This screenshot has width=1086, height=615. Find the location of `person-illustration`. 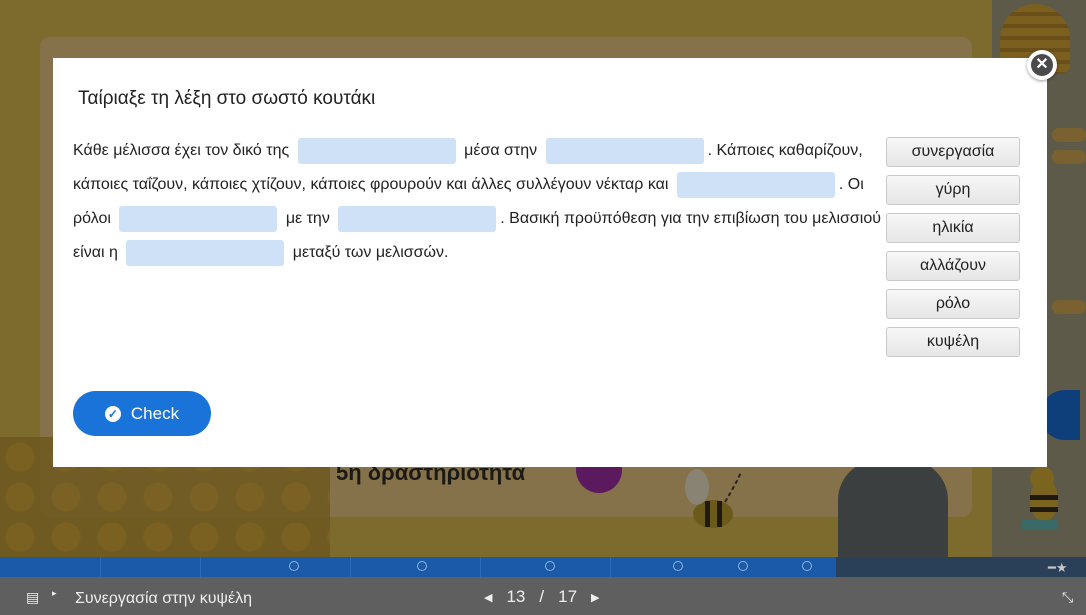

person-illustration is located at coordinates (893, 508).